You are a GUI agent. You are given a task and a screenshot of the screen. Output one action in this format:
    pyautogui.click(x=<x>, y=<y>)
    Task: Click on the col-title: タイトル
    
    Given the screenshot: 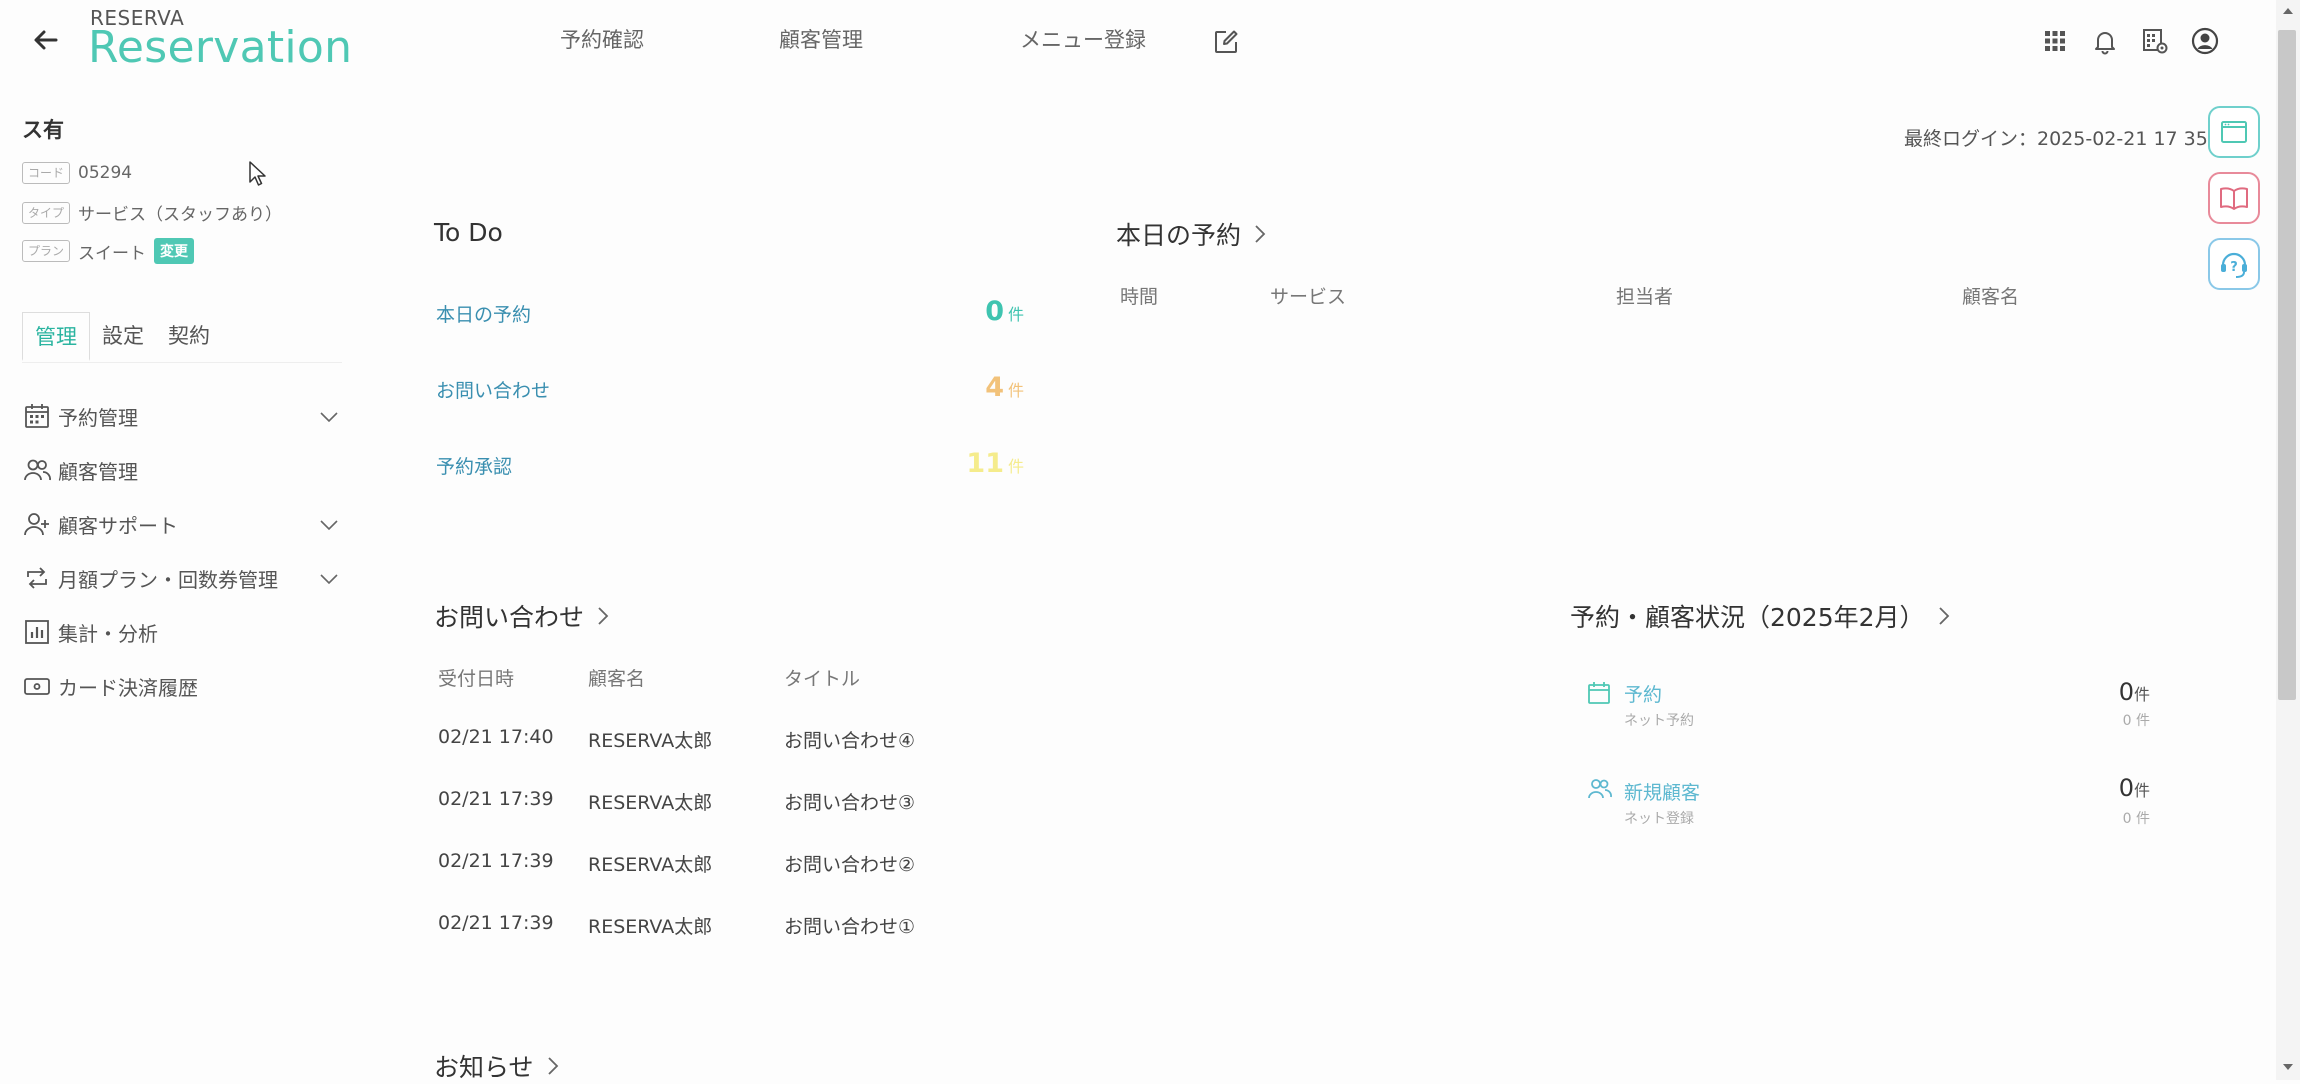 What is the action you would take?
    pyautogui.click(x=822, y=679)
    